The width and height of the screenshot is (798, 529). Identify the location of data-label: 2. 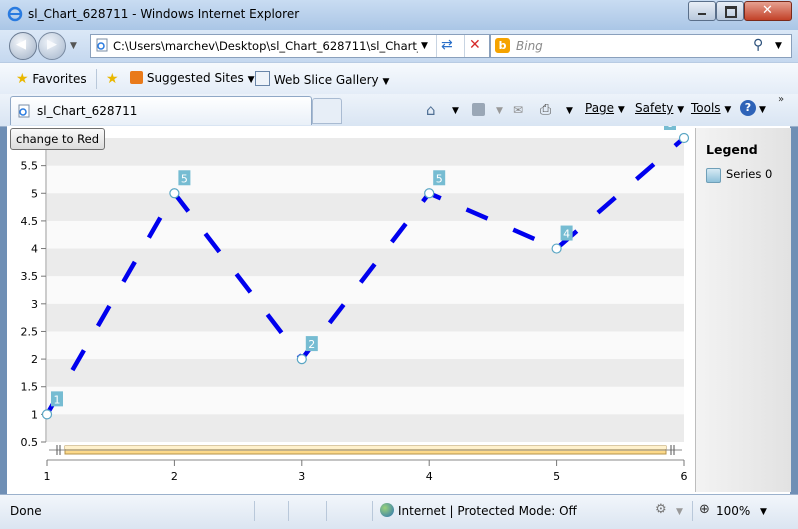
(311, 344).